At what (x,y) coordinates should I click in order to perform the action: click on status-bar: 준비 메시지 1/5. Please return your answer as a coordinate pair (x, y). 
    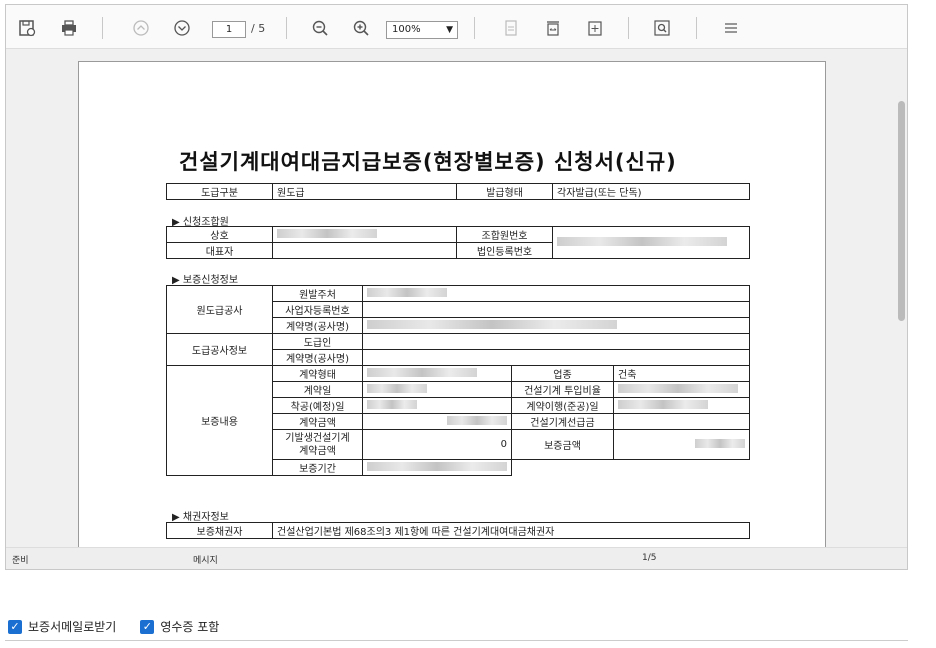
    Looking at the image, I should click on (456, 558).